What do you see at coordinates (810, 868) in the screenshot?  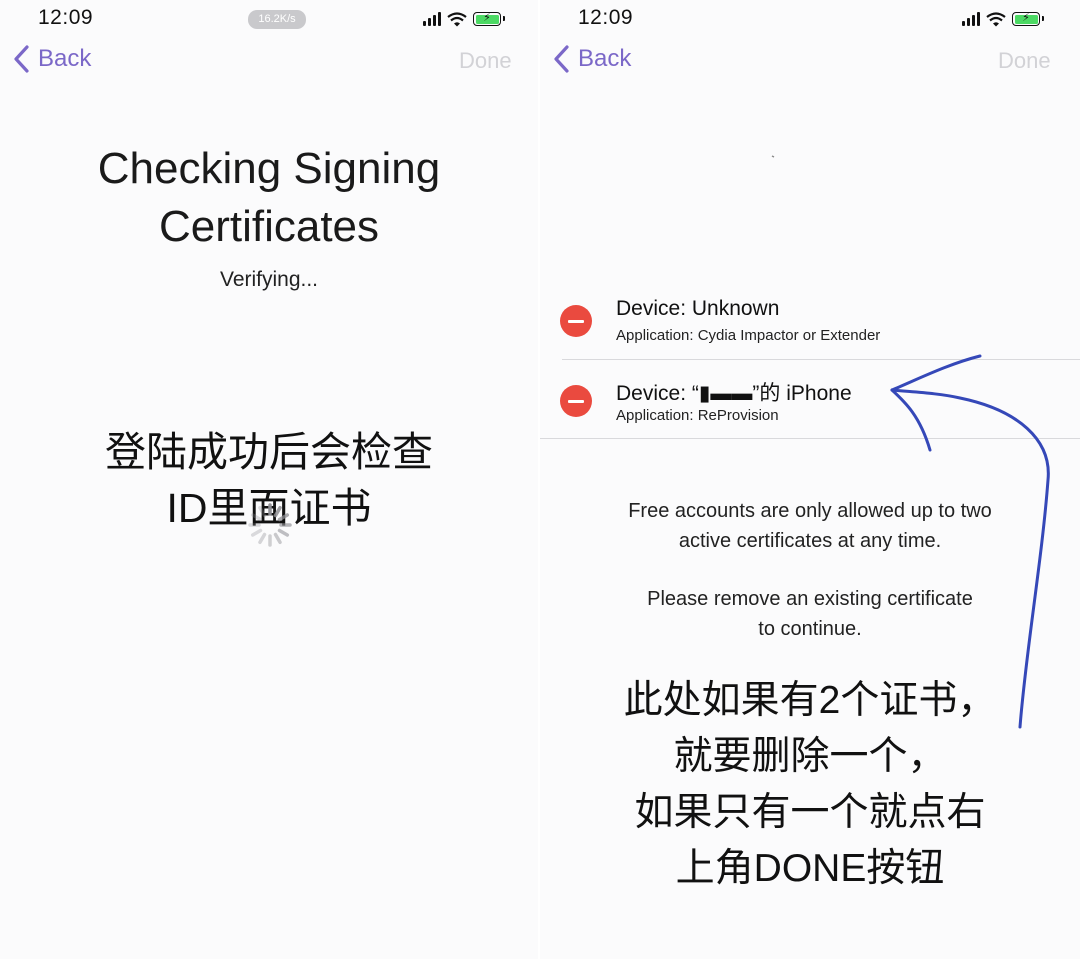 I see `annotation-line: 上角DONE按钮` at bounding box center [810, 868].